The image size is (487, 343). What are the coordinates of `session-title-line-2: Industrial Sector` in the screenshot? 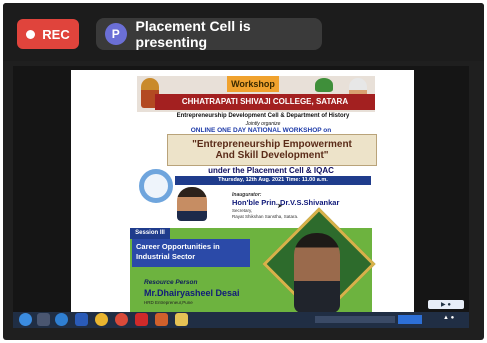 It's located at (166, 256).